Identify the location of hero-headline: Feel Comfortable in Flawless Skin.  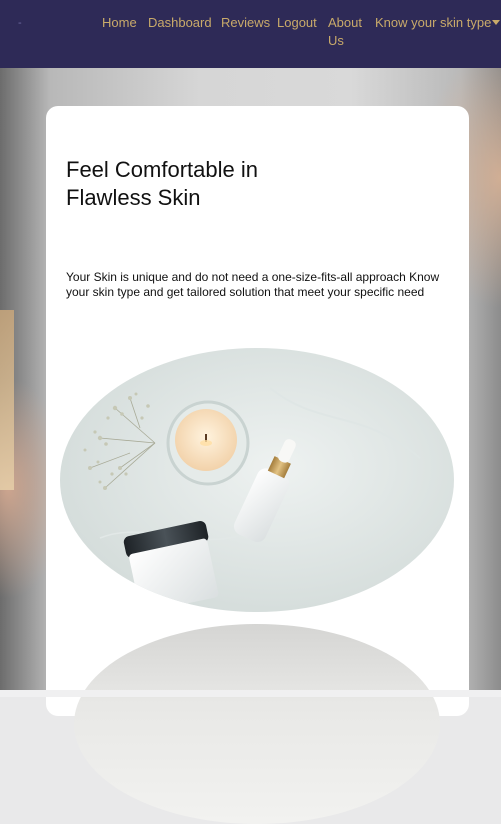
(162, 183).